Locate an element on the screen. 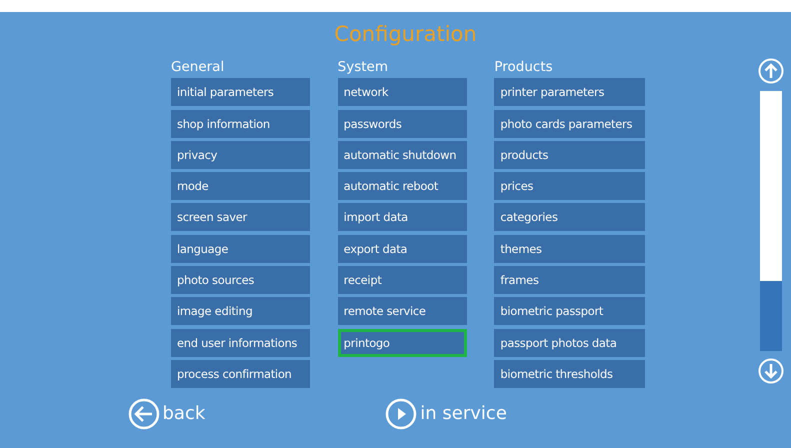  menu-item: products is located at coordinates (569, 154).